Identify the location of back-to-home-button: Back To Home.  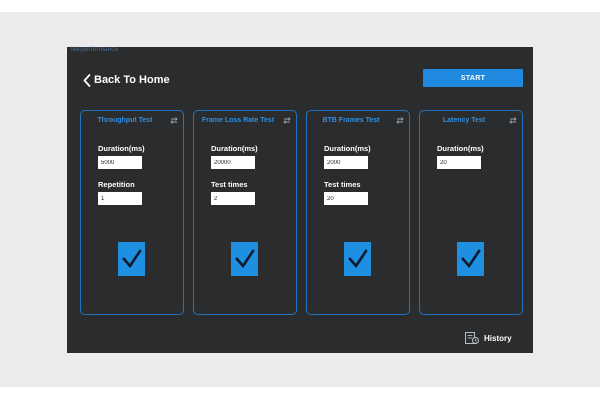
(126, 80).